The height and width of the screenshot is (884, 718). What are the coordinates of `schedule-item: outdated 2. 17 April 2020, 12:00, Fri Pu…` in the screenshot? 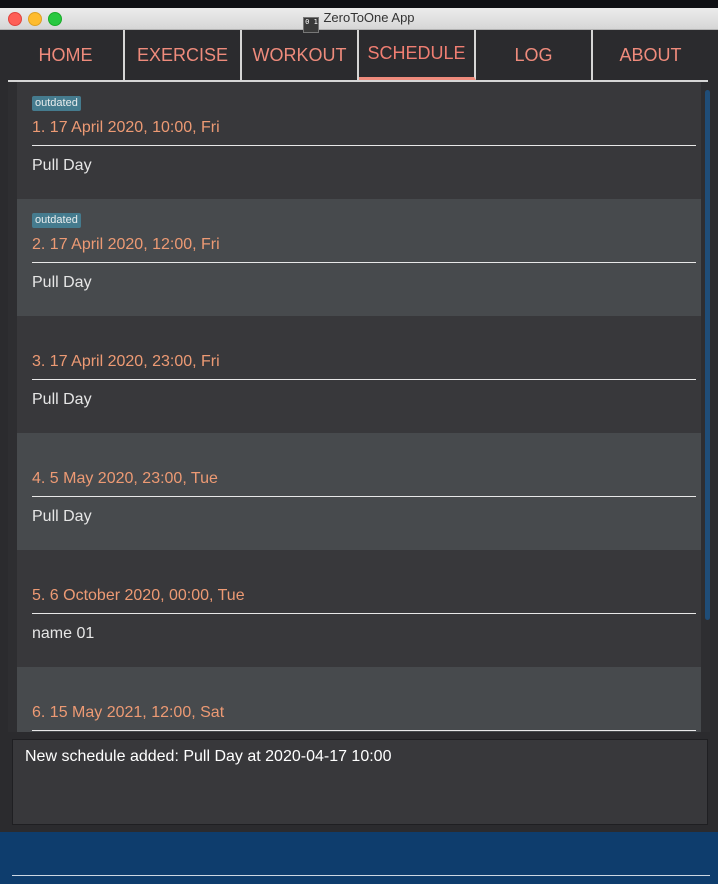 It's located at (359, 257).